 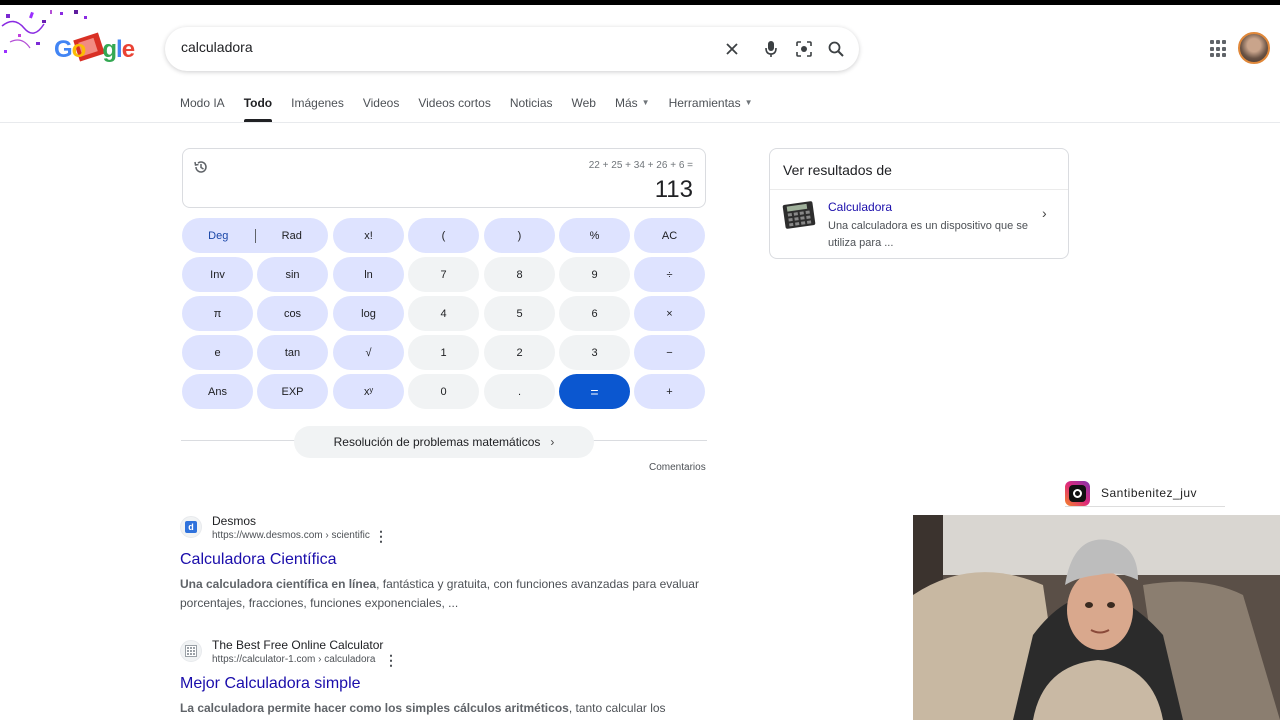 What do you see at coordinates (1254, 48) in the screenshot?
I see `avatar` at bounding box center [1254, 48].